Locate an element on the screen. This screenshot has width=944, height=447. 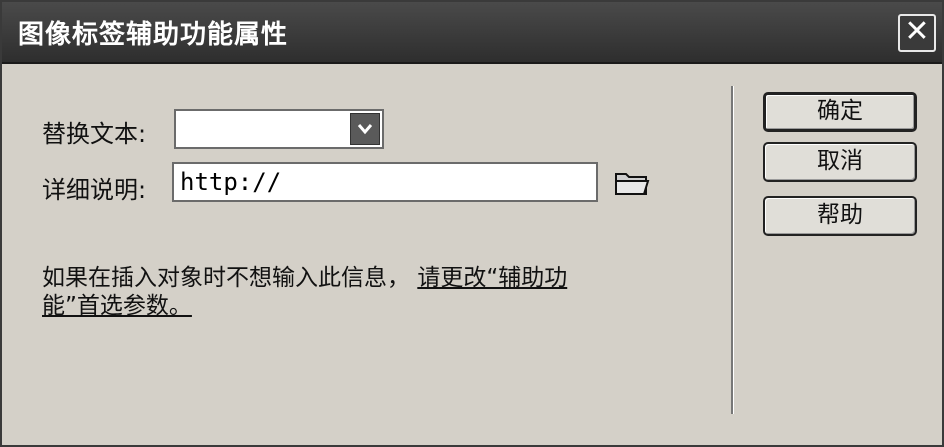
browse-folder-button is located at coordinates (632, 184).